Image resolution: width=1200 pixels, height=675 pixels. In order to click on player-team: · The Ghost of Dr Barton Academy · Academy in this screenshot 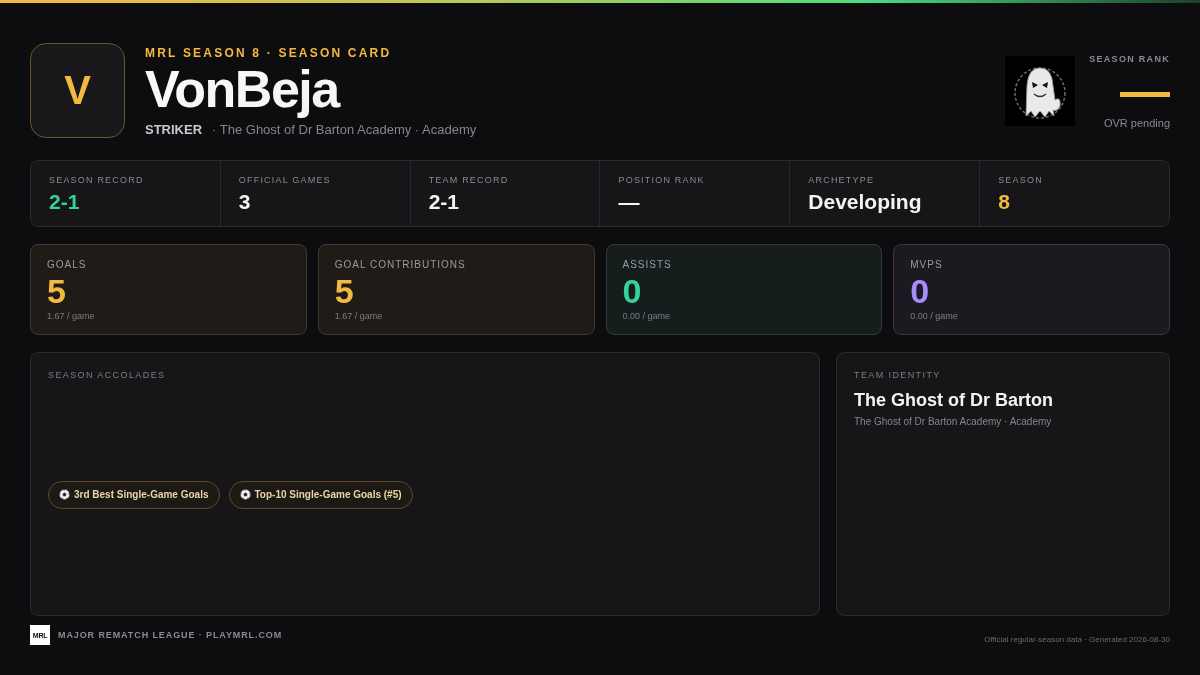, I will do `click(344, 129)`.